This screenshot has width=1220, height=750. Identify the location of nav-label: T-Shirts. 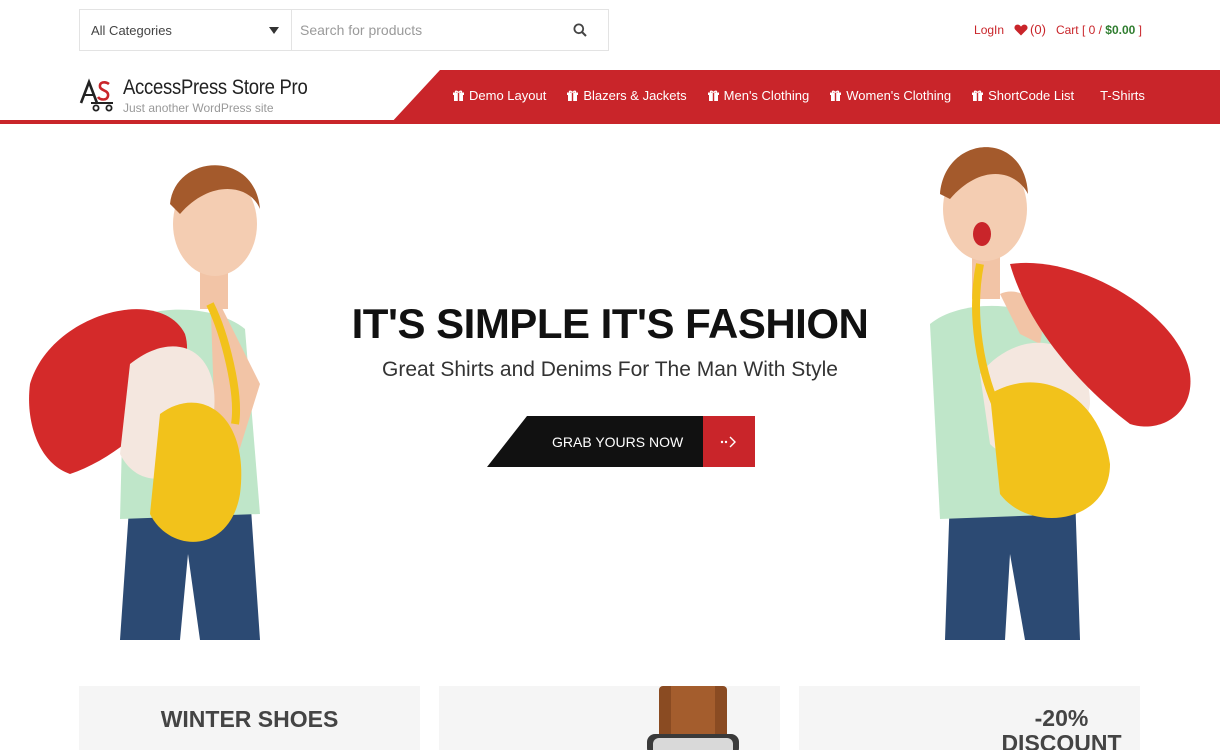
(1122, 95).